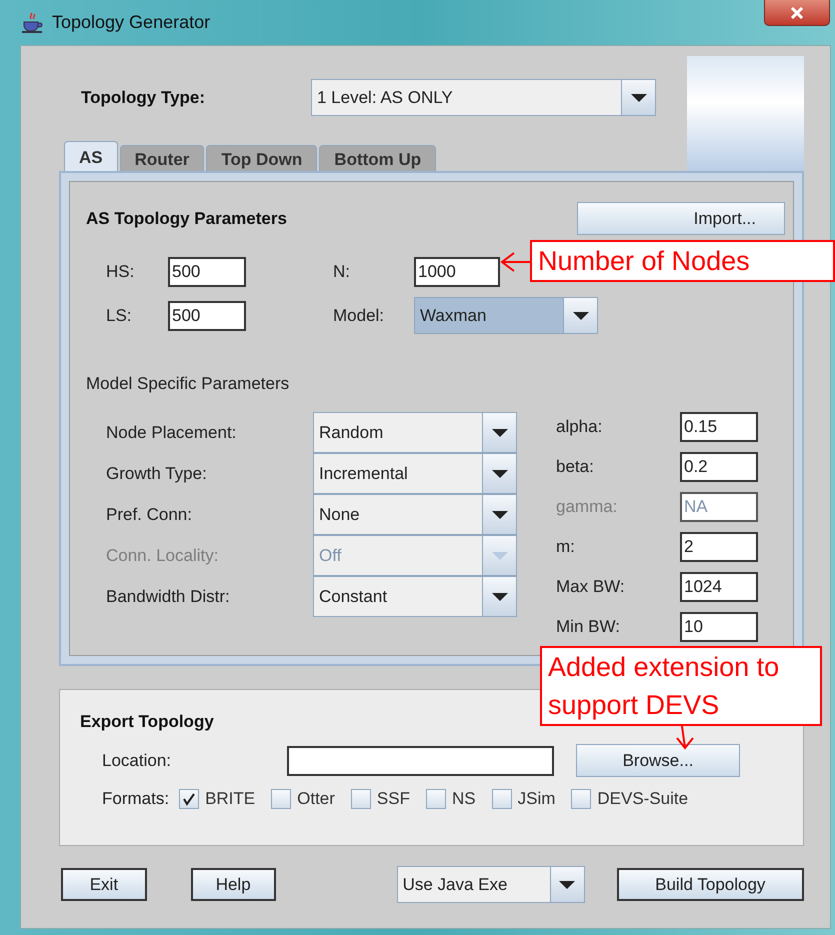 The width and height of the screenshot is (835, 935). Describe the element at coordinates (516, 262) in the screenshot. I see `leader-arrow` at that location.